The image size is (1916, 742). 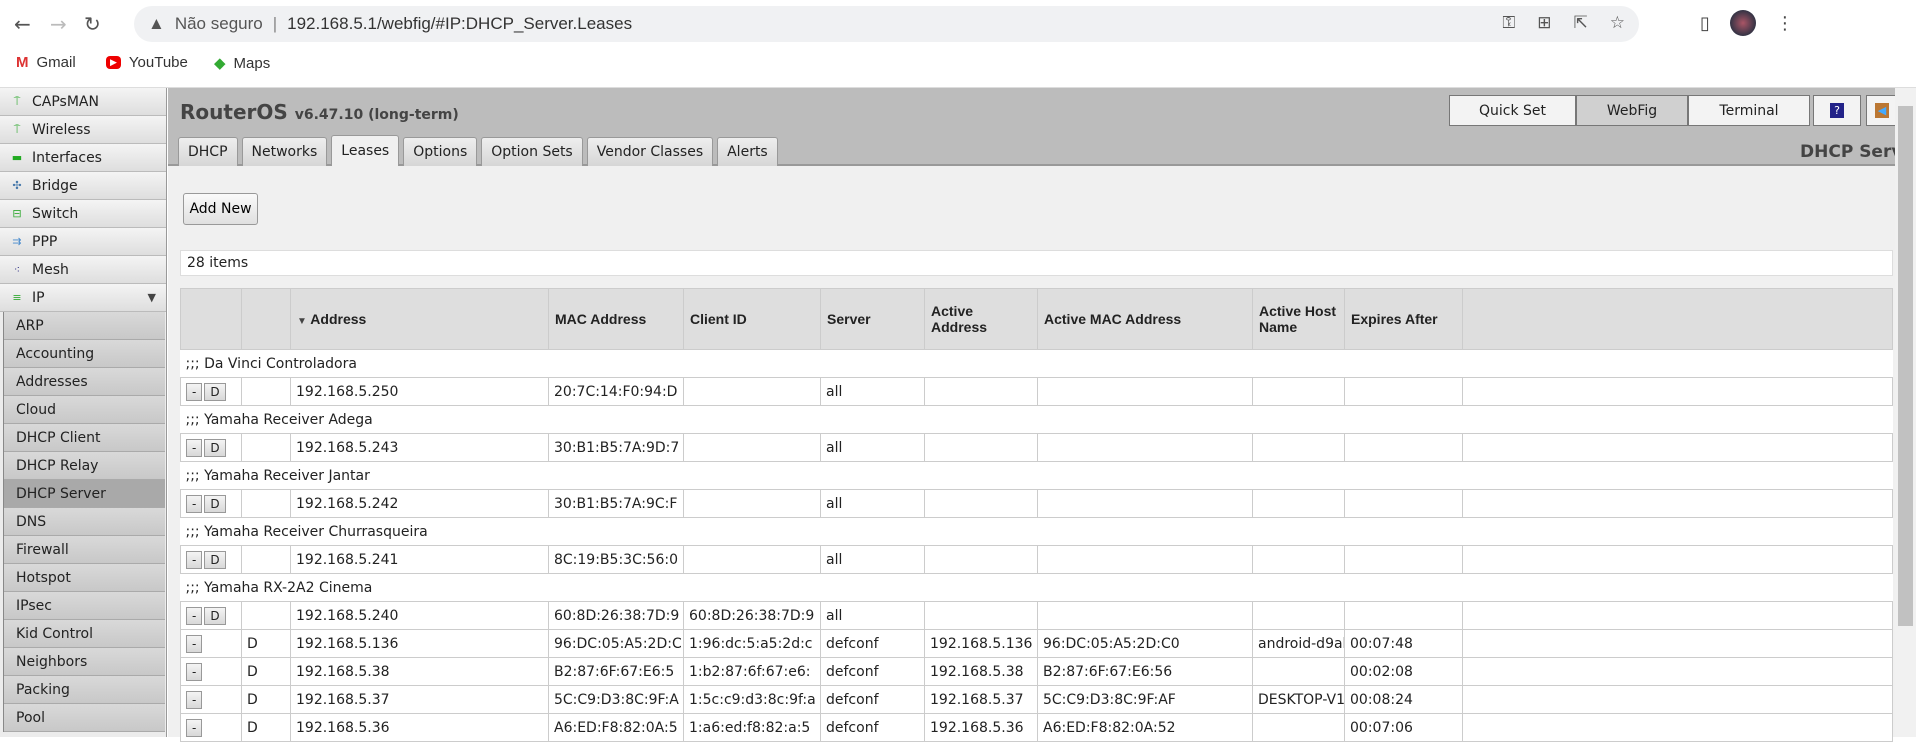 I want to click on sidebar-item-ppp: ⇉ PPP, so click(x=83, y=242).